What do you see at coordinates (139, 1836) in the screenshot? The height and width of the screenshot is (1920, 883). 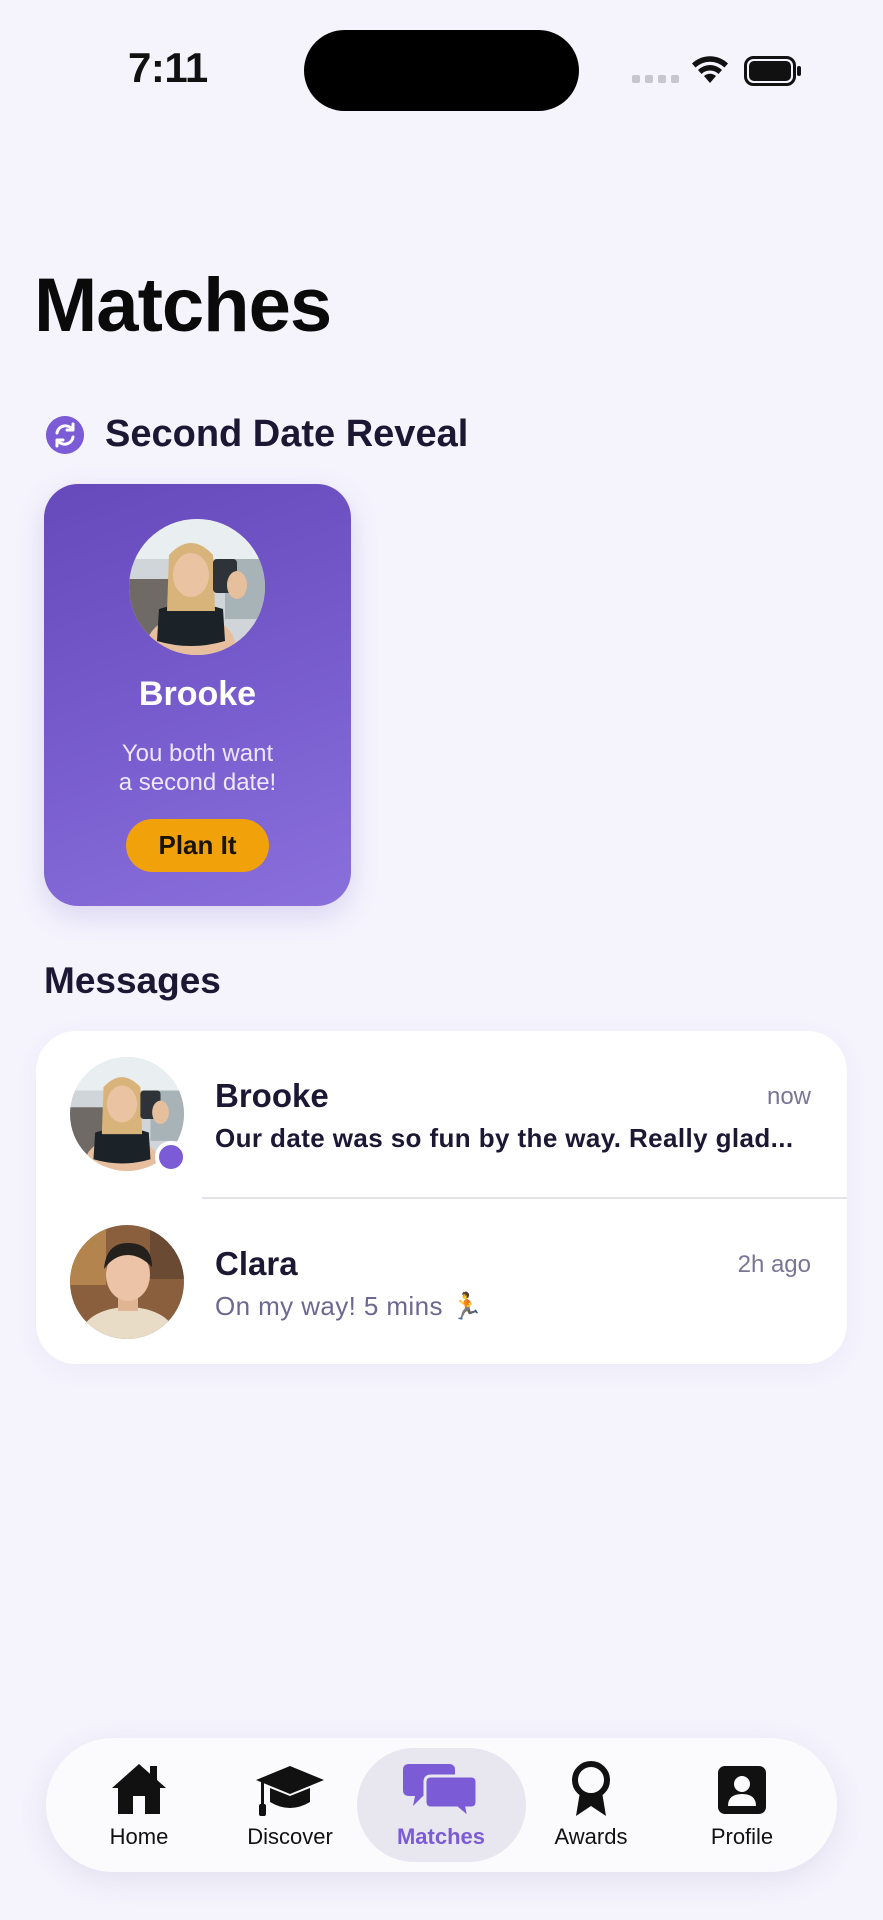 I see `tab-label: Home` at bounding box center [139, 1836].